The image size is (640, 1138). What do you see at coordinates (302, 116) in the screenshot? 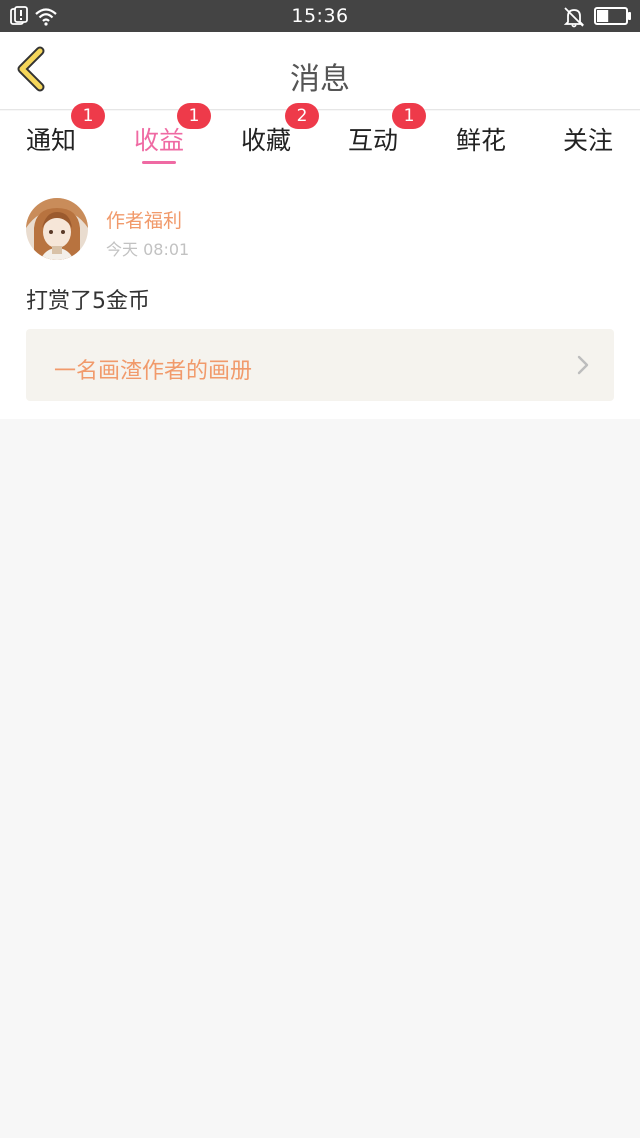
I see `unread-badge: 2` at bounding box center [302, 116].